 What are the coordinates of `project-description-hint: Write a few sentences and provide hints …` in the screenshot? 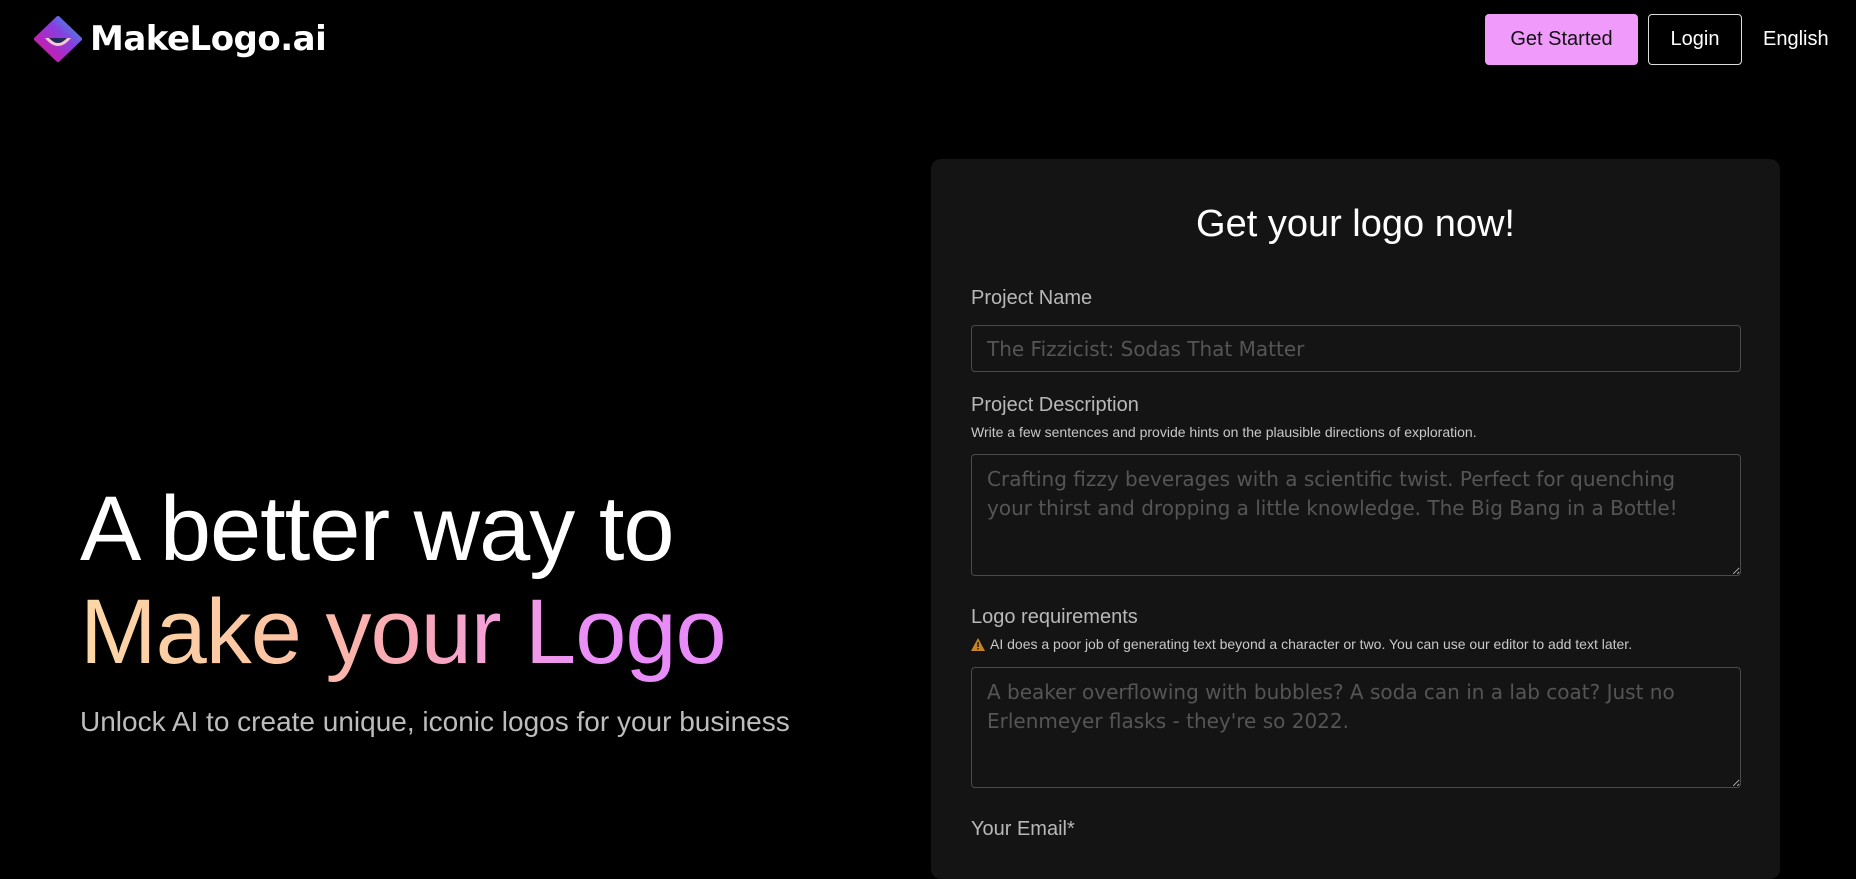 It's located at (1224, 432).